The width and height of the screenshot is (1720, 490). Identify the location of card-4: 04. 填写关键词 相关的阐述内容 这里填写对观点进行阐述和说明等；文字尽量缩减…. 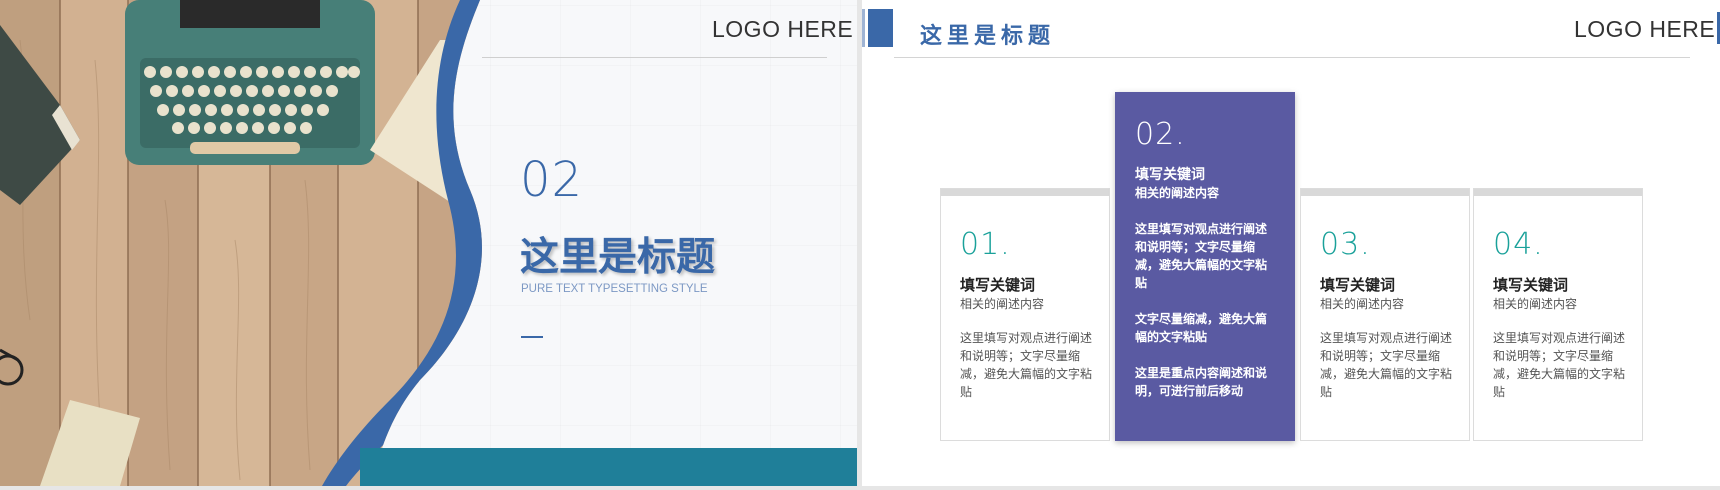
(1558, 314).